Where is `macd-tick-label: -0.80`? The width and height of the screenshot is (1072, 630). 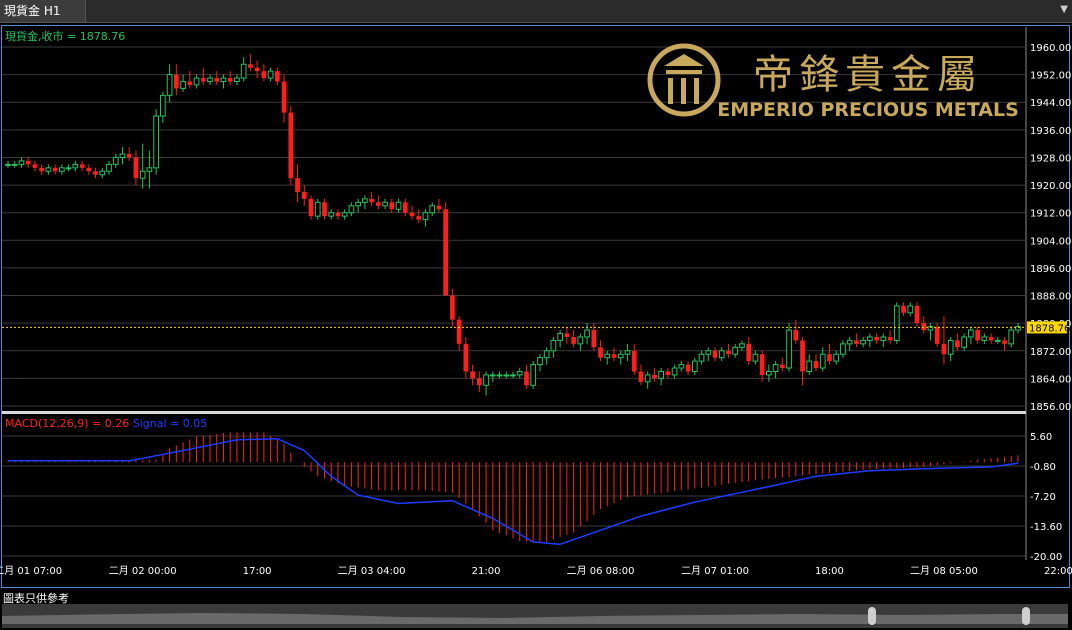
macd-tick-label: -0.80 is located at coordinates (1043, 467).